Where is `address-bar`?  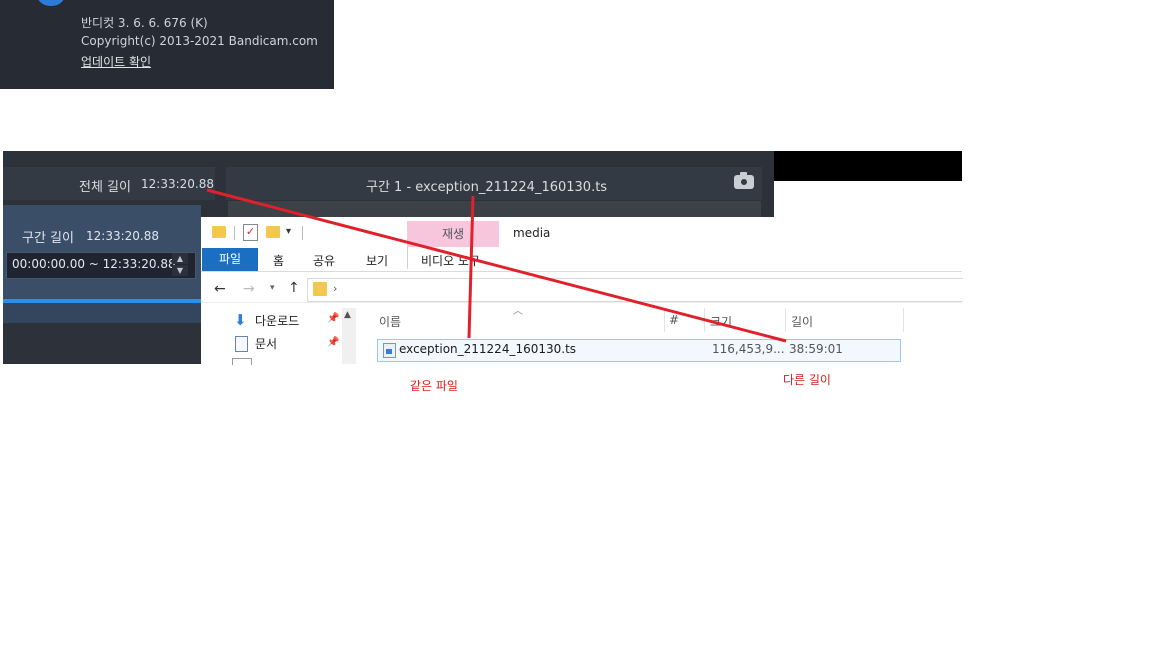
address-bar is located at coordinates (635, 290).